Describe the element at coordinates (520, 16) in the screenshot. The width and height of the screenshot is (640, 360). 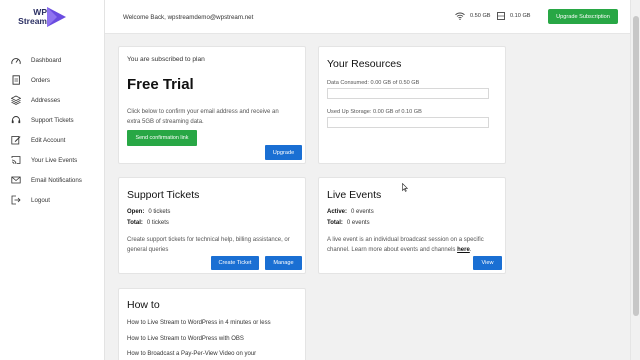
I see `storage-usage-value: 0.10 GB` at that location.